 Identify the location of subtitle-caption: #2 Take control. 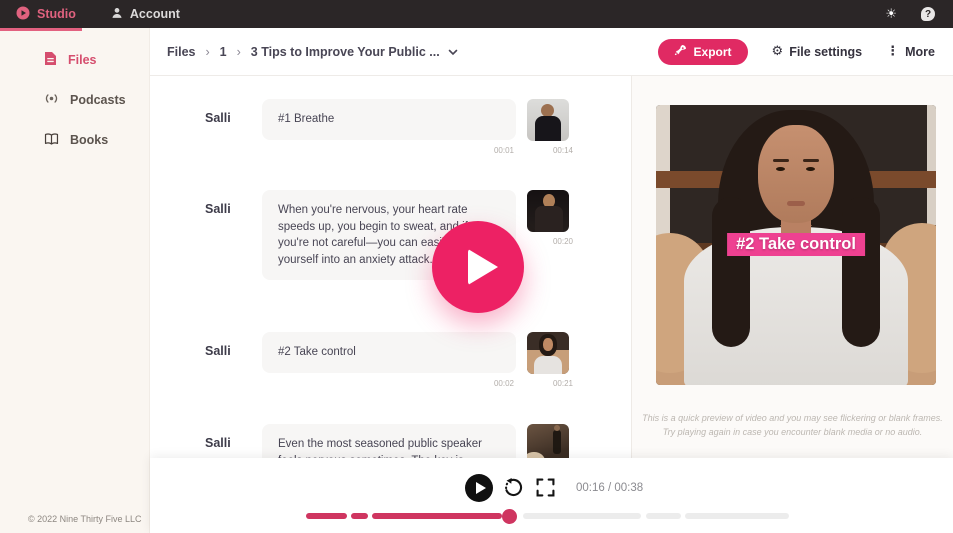
(796, 244).